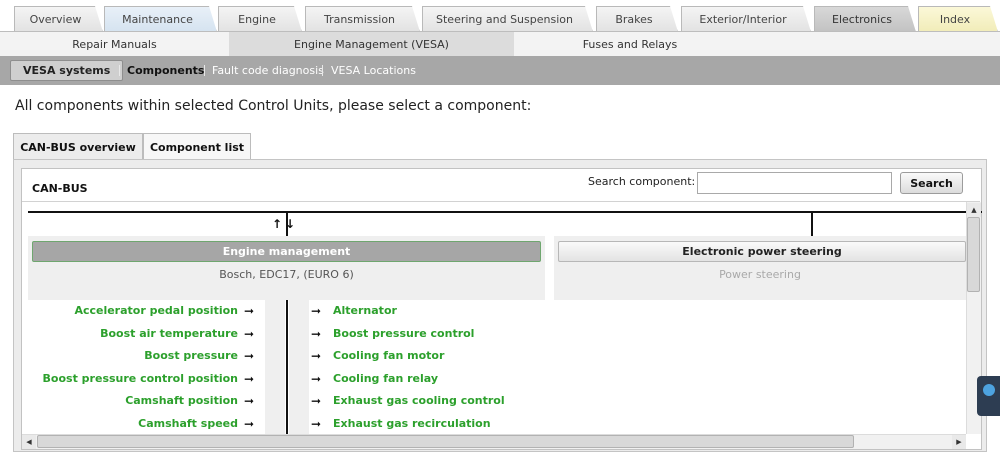  I want to click on can-bus-line, so click(505, 212).